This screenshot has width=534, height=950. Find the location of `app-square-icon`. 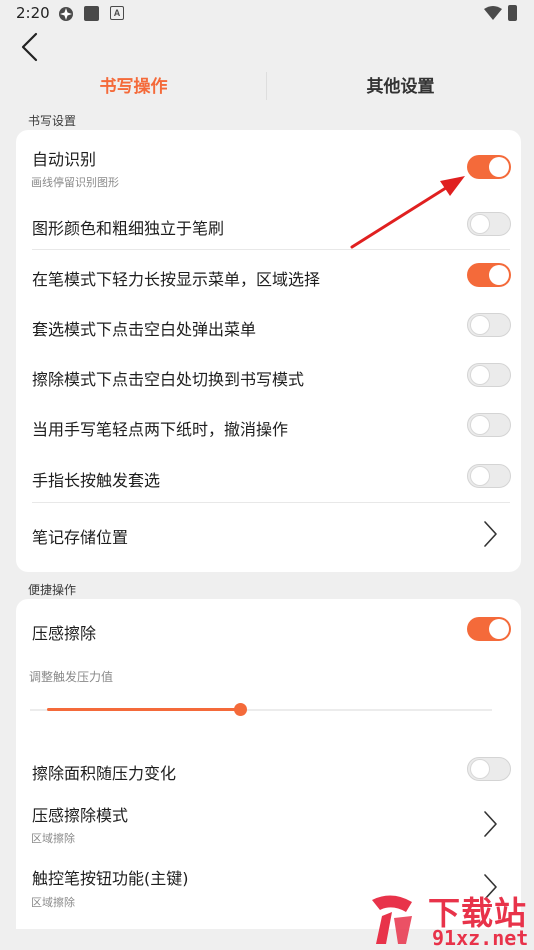

app-square-icon is located at coordinates (91, 13).